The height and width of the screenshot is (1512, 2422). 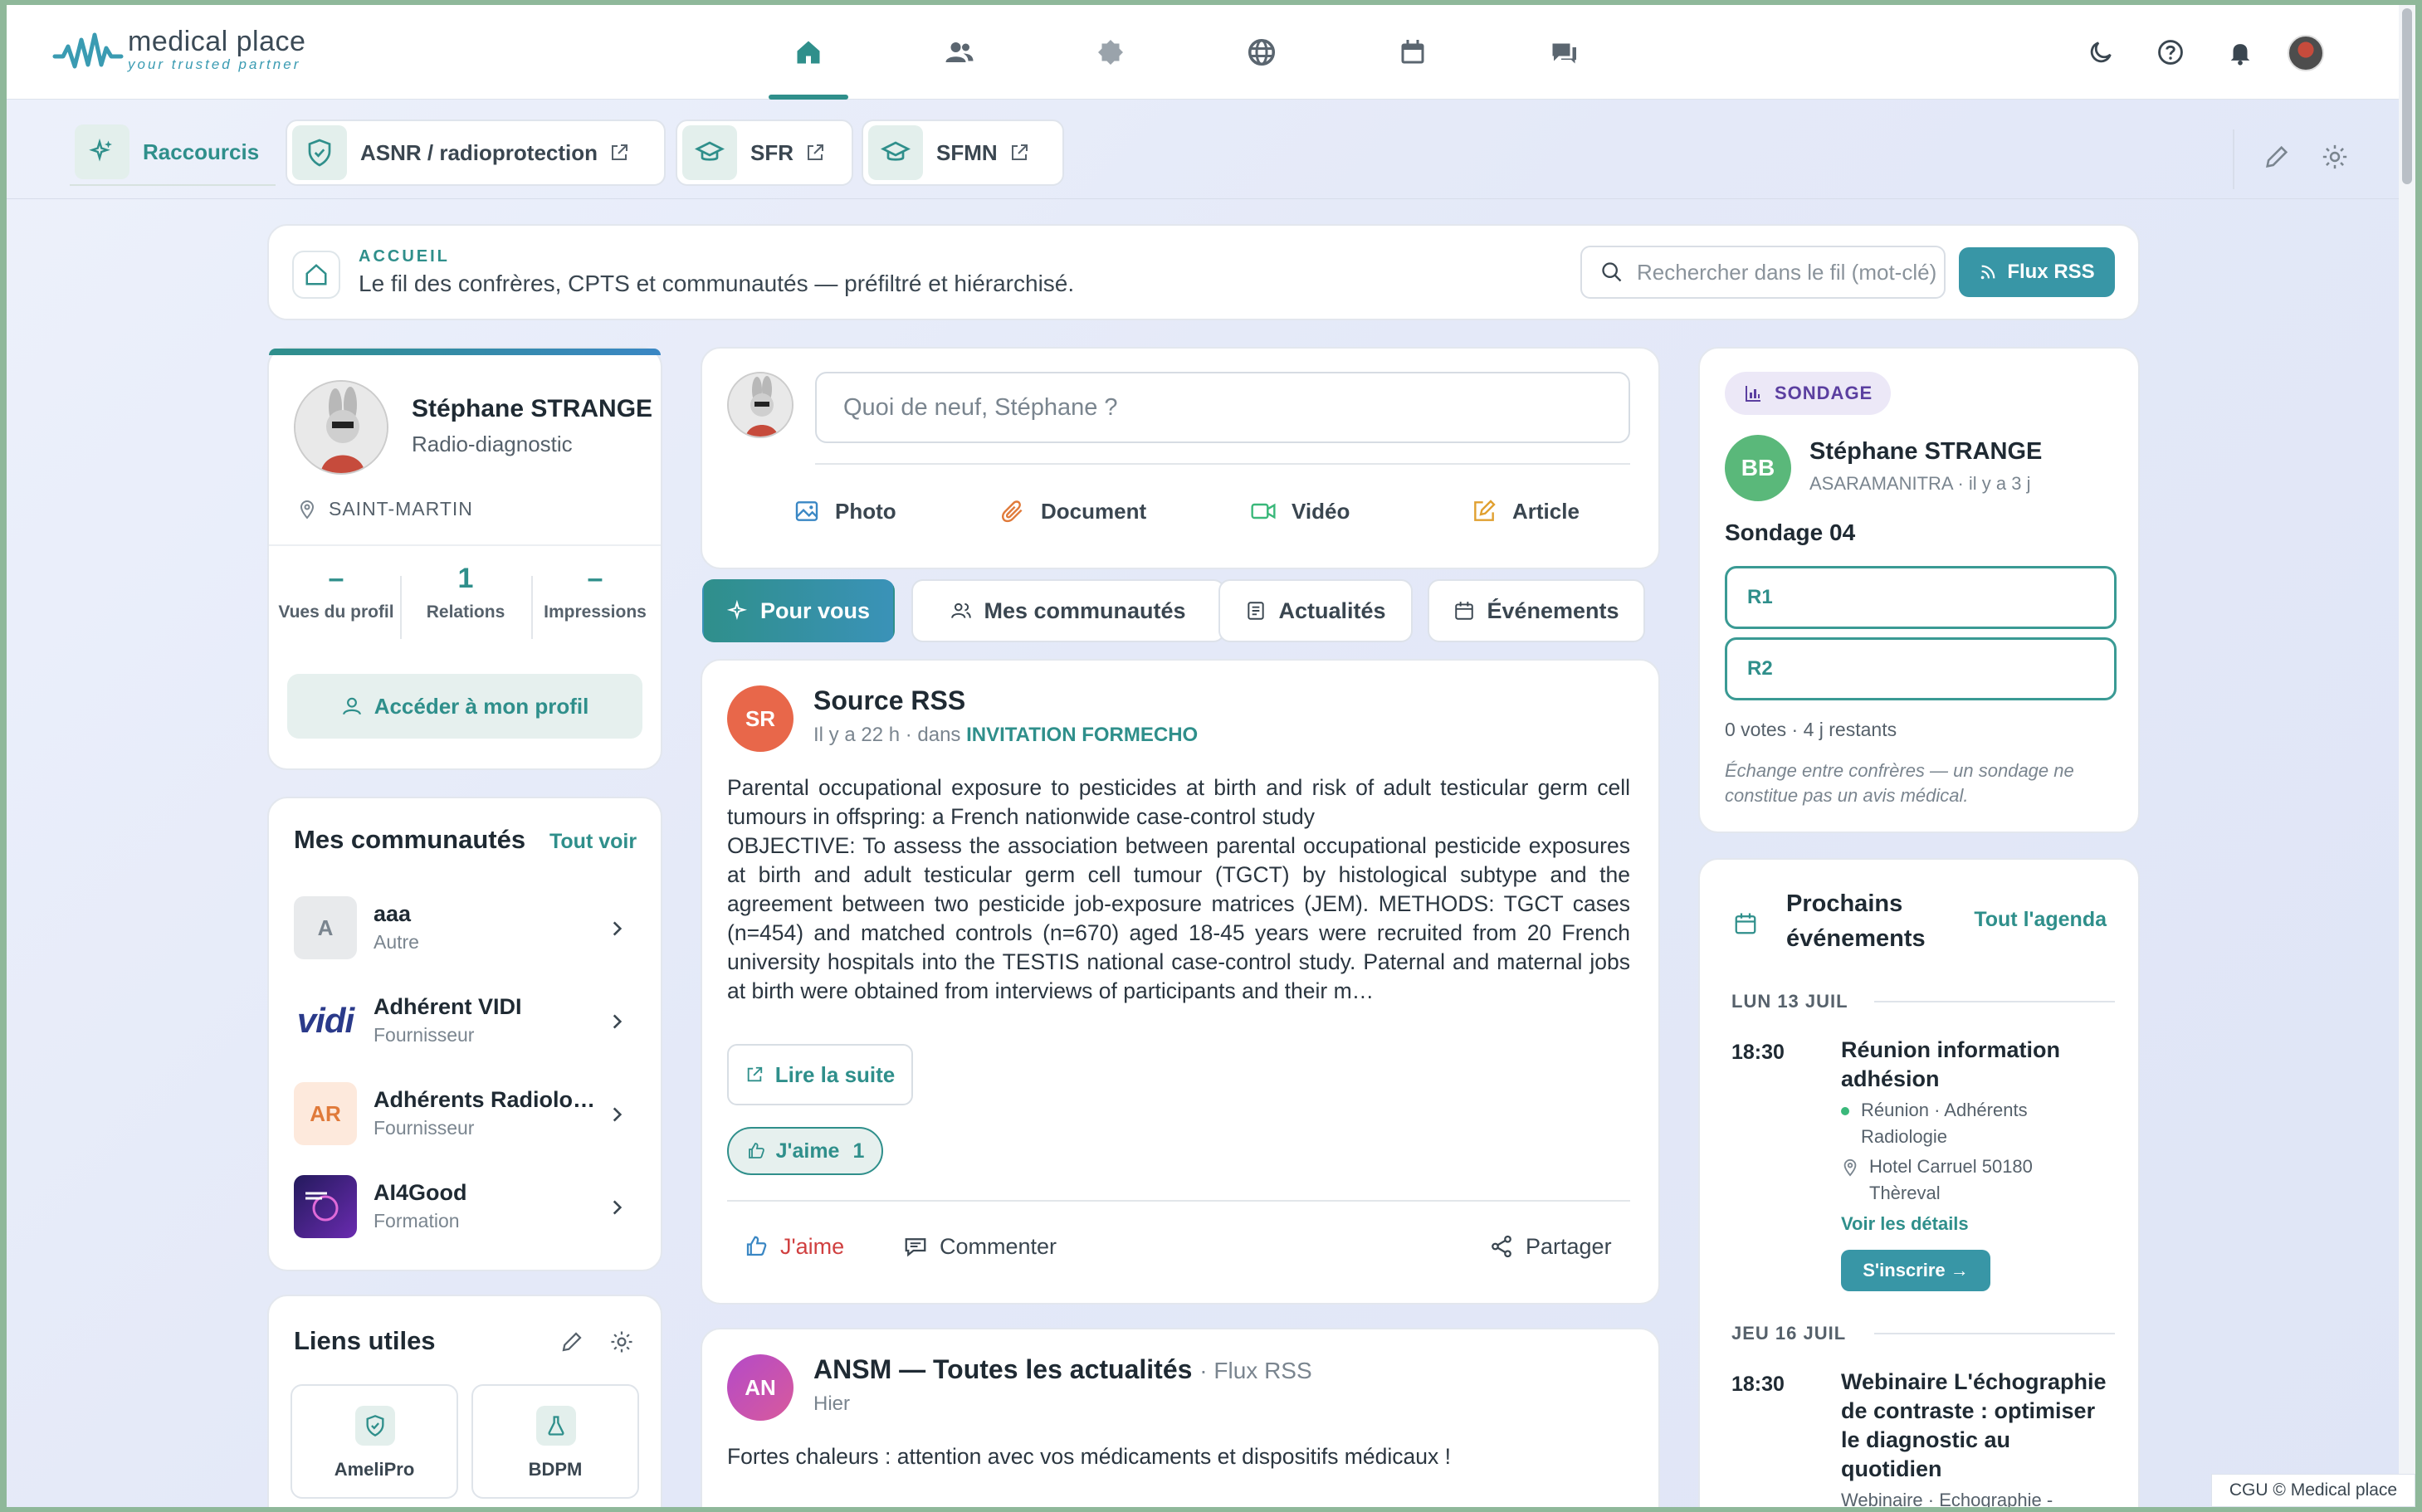 I want to click on nav-explore, so click(x=1261, y=52).